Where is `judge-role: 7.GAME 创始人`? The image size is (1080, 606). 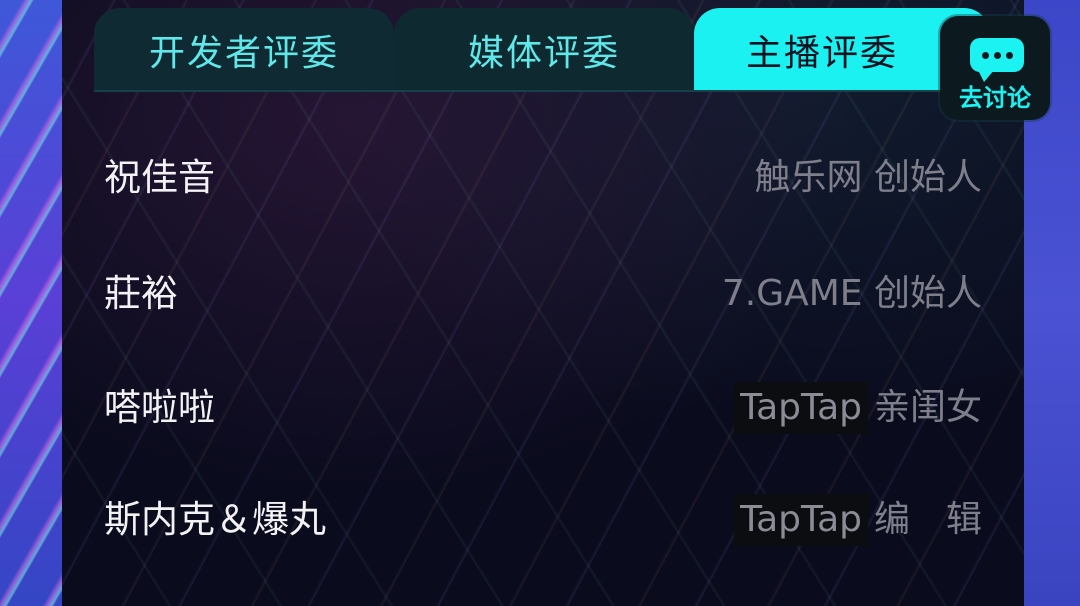 judge-role: 7.GAME 创始人 is located at coordinates (852, 294).